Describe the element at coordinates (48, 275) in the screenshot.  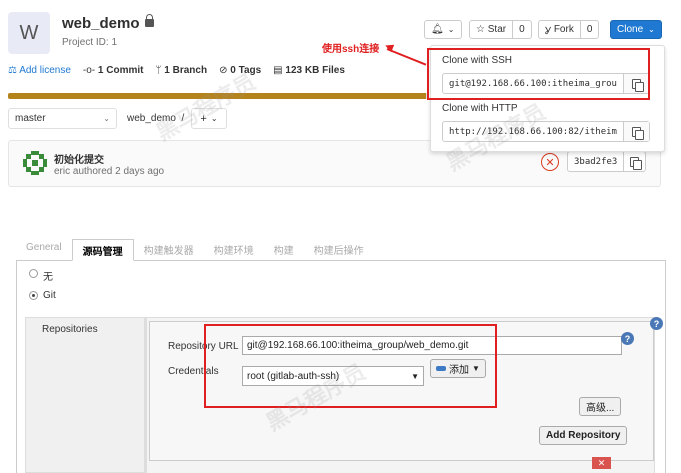
I see `scm-none-label: 无` at that location.